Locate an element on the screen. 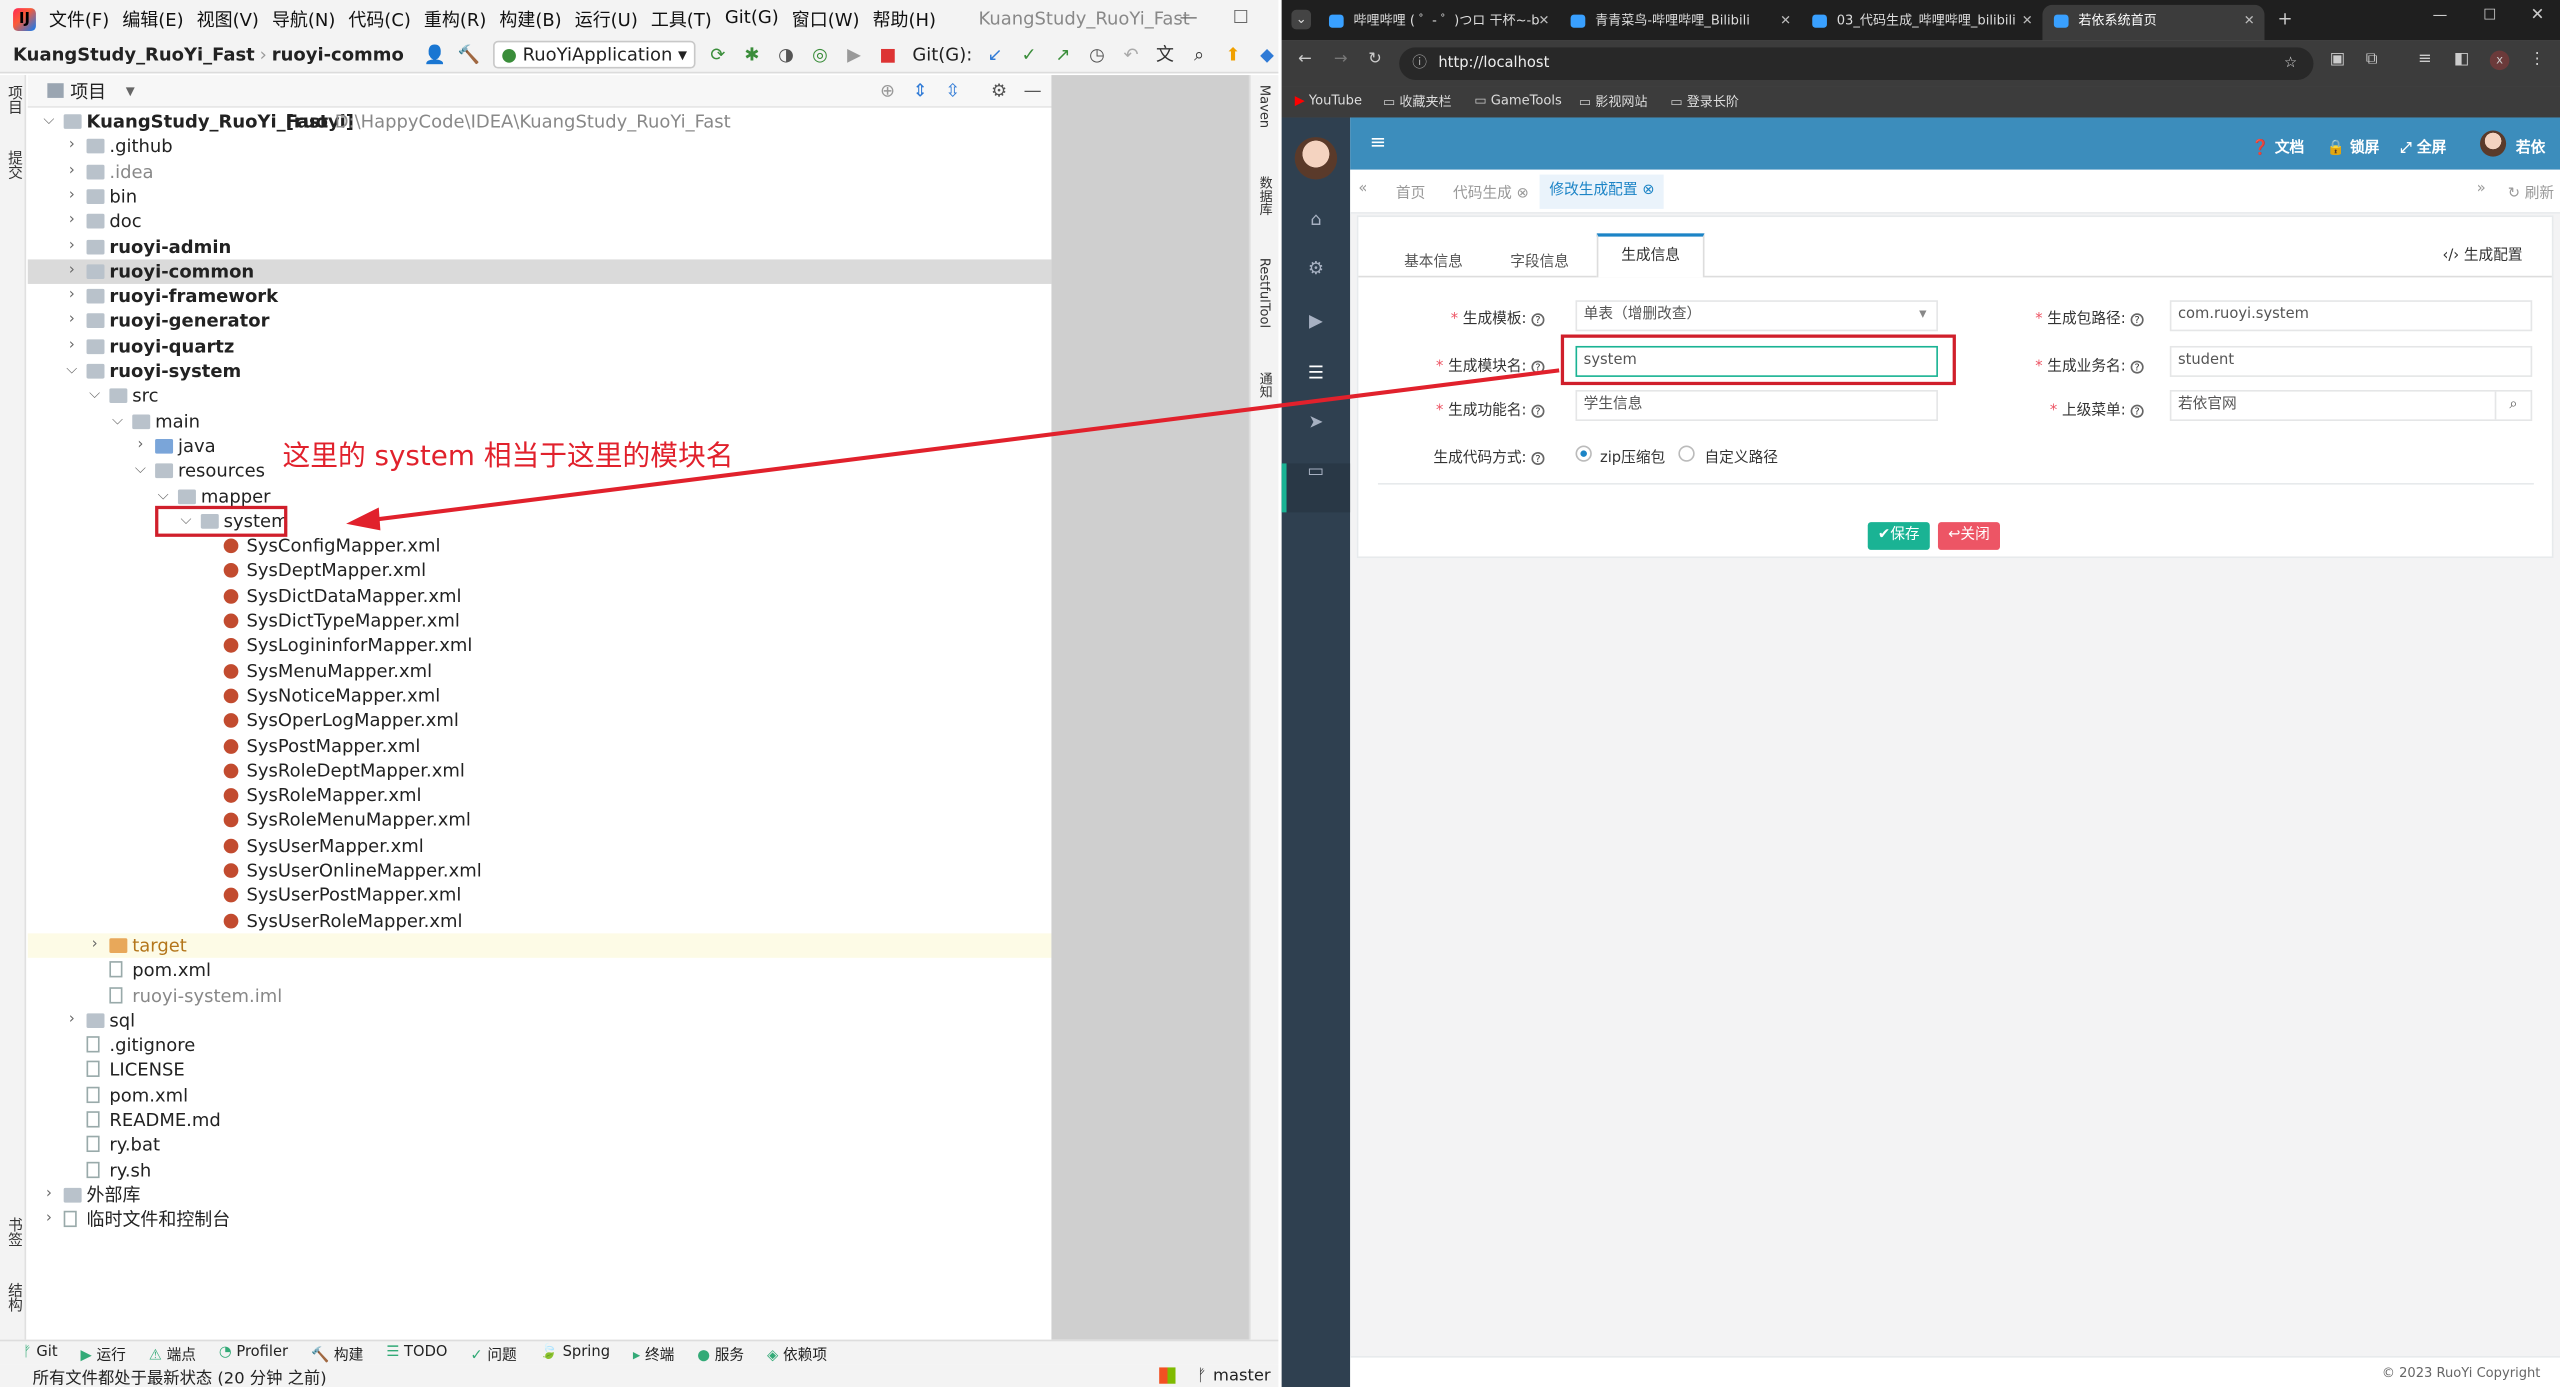 This screenshot has height=1387, width=2560. tree-item: SysDictDataMapper.xml is located at coordinates (540, 596).